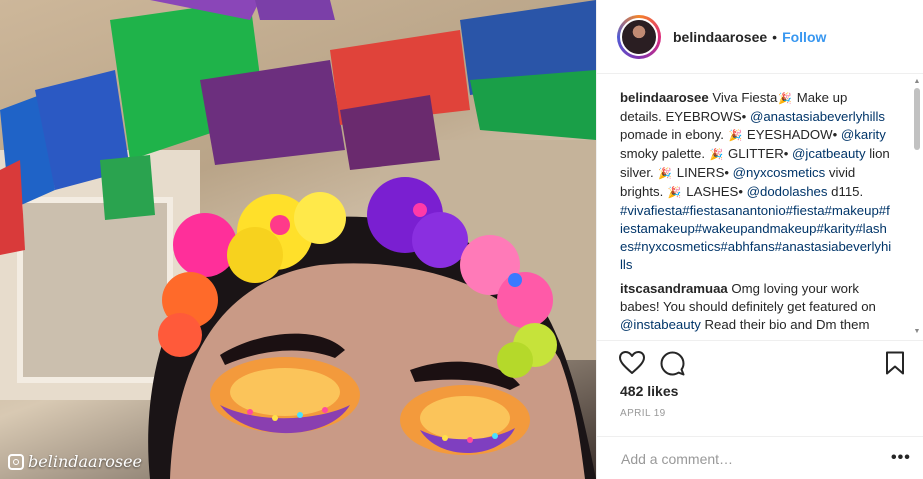 This screenshot has width=923, height=479. What do you see at coordinates (785, 324) in the screenshot?
I see `comment-text-segment: Read their bio and Dm them` at bounding box center [785, 324].